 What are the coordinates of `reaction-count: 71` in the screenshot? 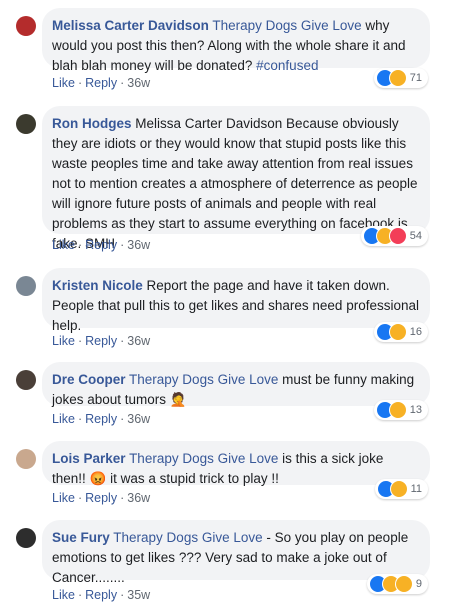 It's located at (415, 78).